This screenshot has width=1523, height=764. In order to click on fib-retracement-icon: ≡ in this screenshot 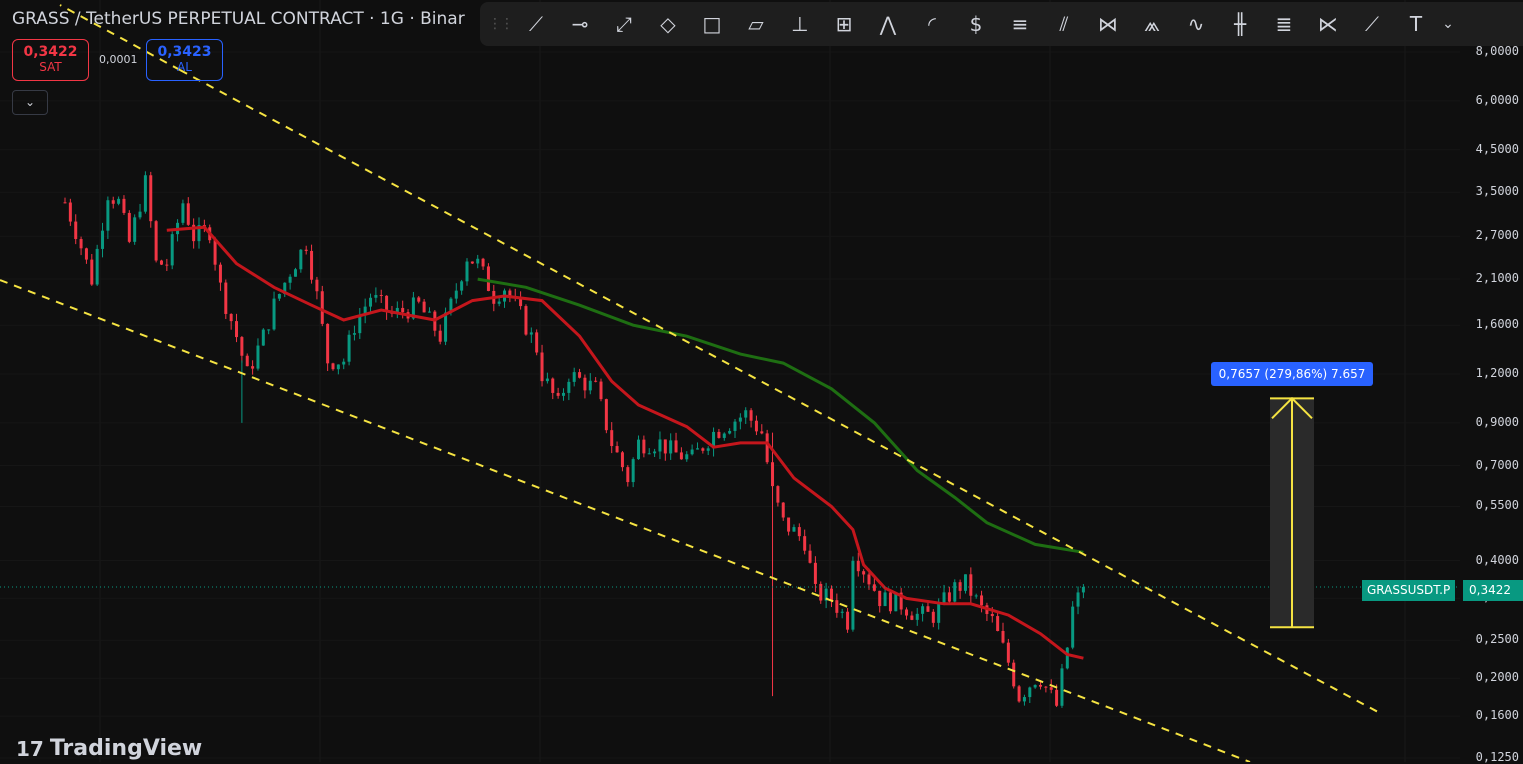, I will do `click(1020, 24)`.